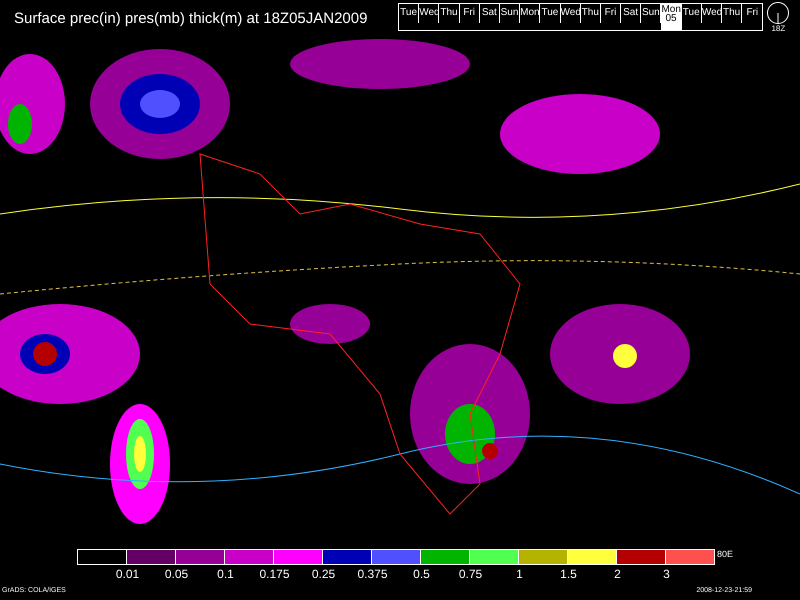  I want to click on legend-label: 0.25, so click(323, 574).